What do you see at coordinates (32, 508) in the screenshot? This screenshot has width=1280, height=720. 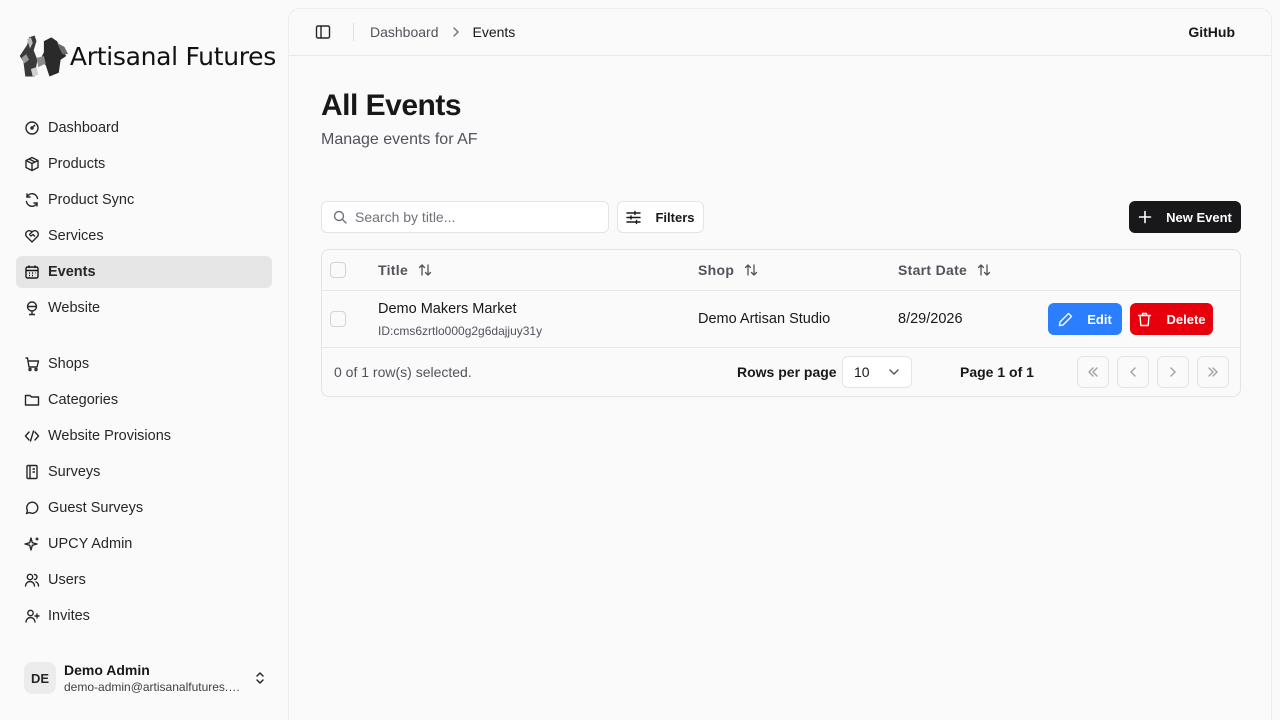 I see `message-circle-icon` at bounding box center [32, 508].